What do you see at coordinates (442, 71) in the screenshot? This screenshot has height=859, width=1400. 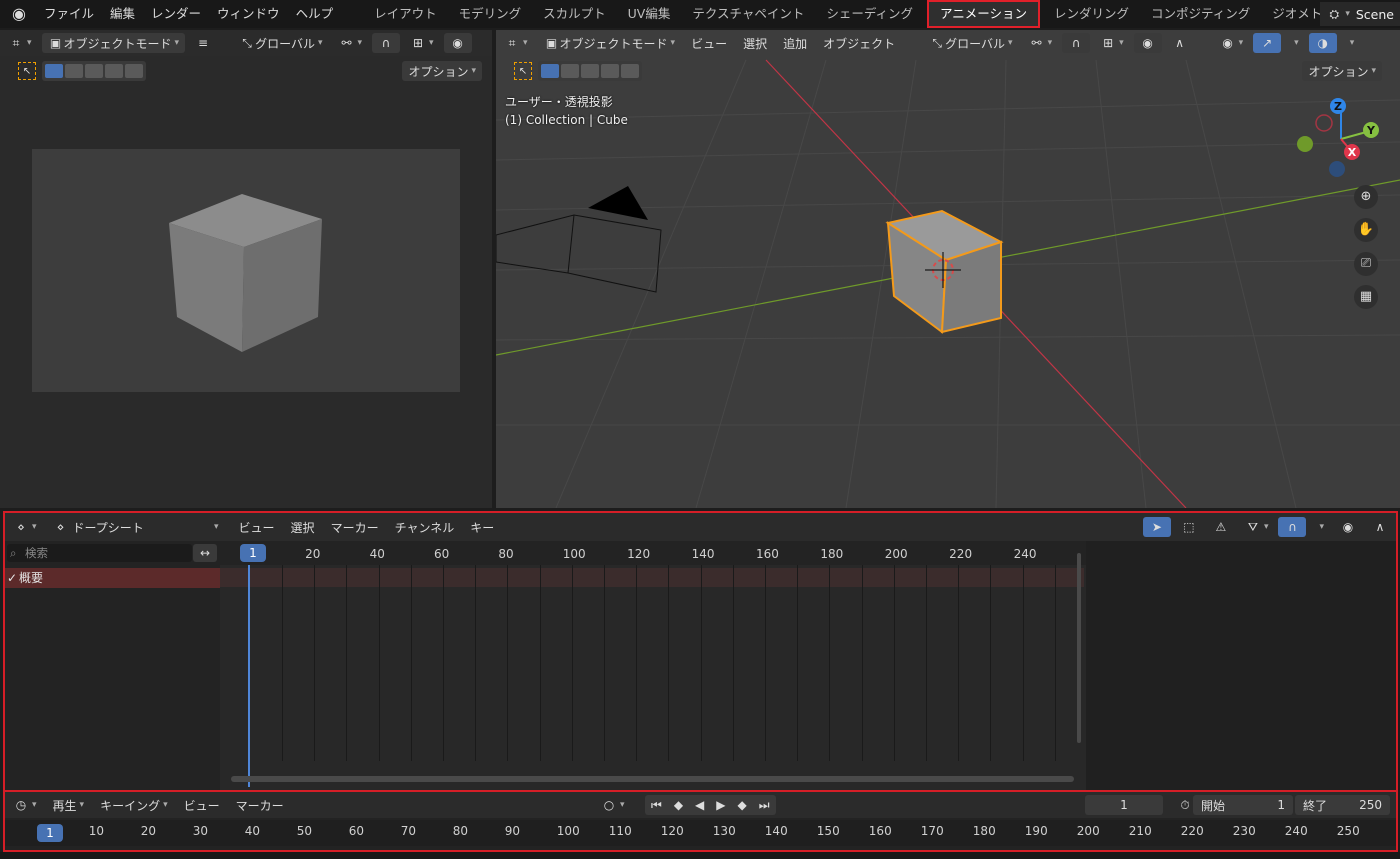 I see `left-options-dropdown: オプション ▾` at bounding box center [442, 71].